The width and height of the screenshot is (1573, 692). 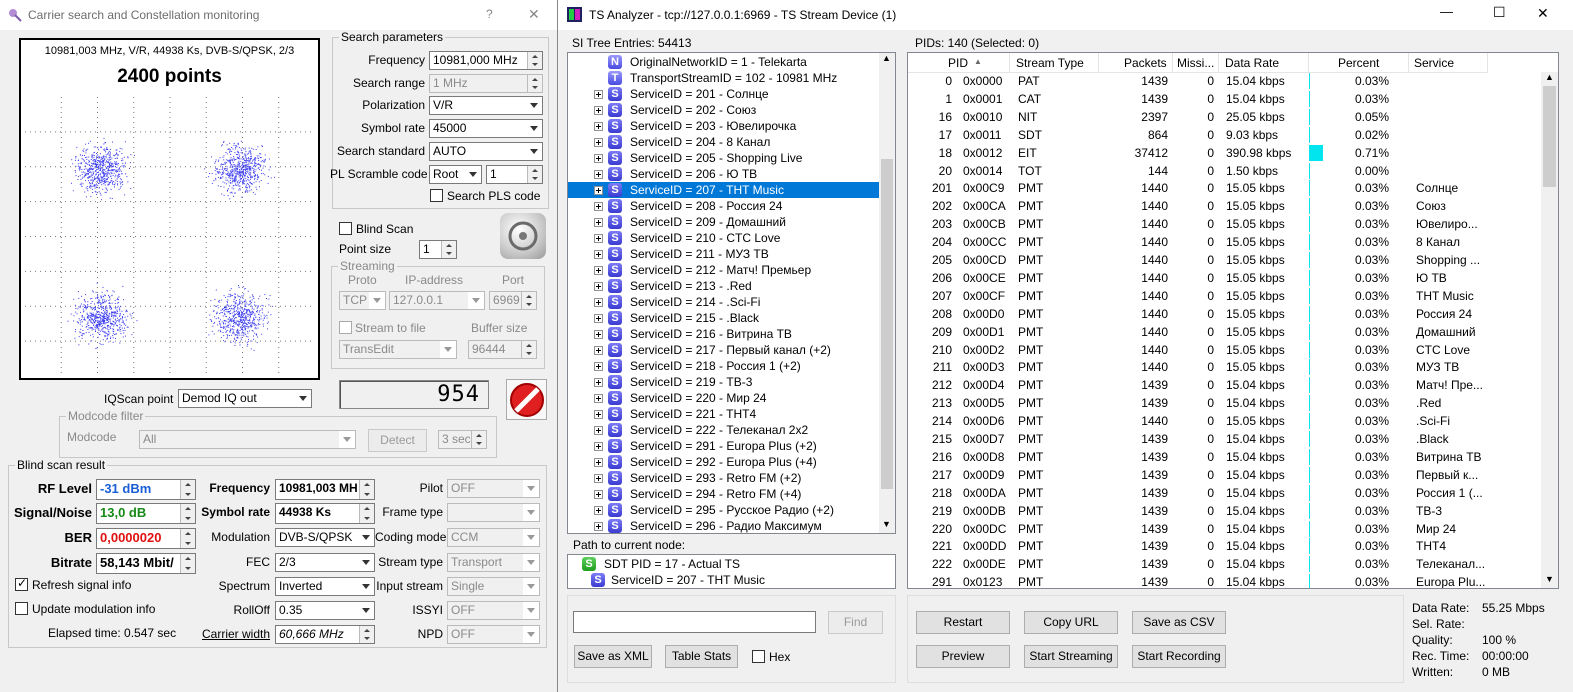 I want to click on search-standard-select: AUTO, so click(x=486, y=151).